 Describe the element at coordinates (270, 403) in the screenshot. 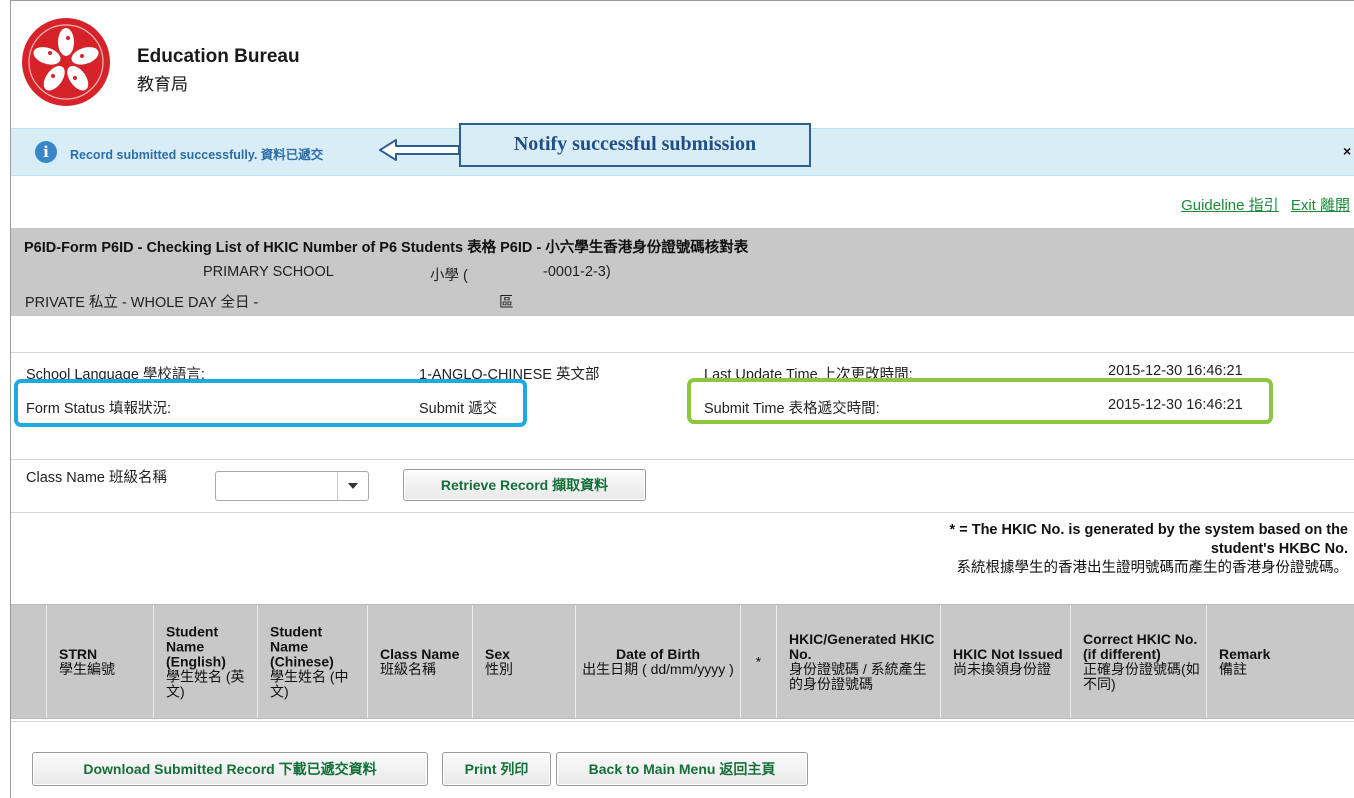

I see `form-status-highlight` at that location.